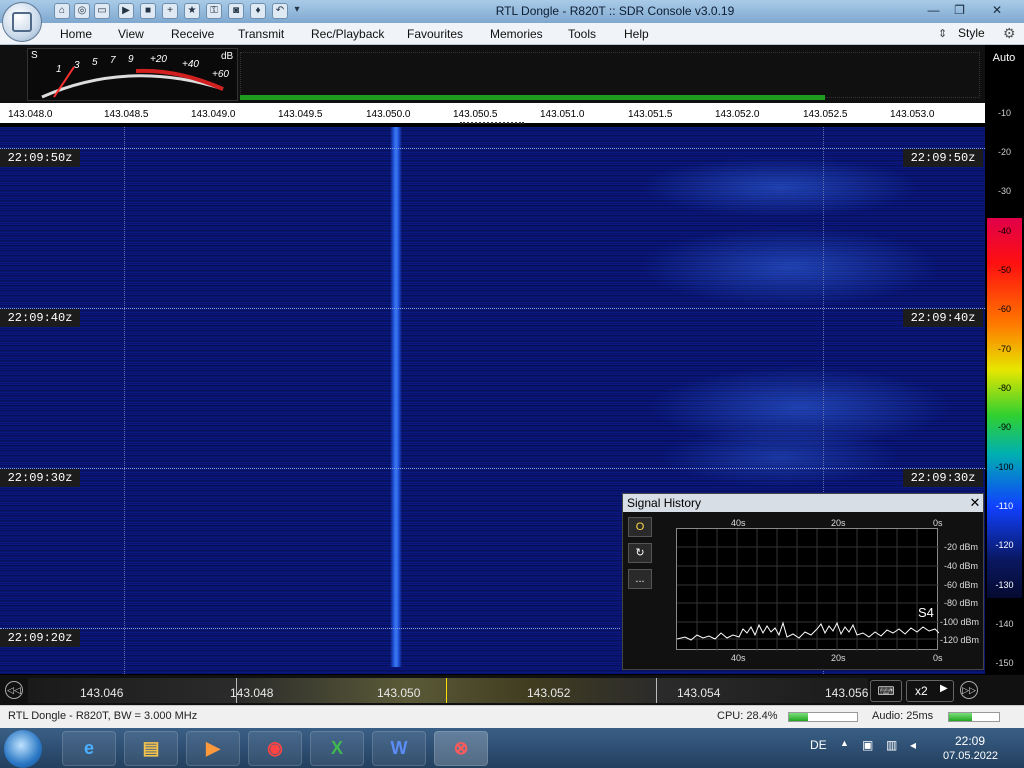  What do you see at coordinates (76, 34) in the screenshot?
I see `tab-home: Home` at bounding box center [76, 34].